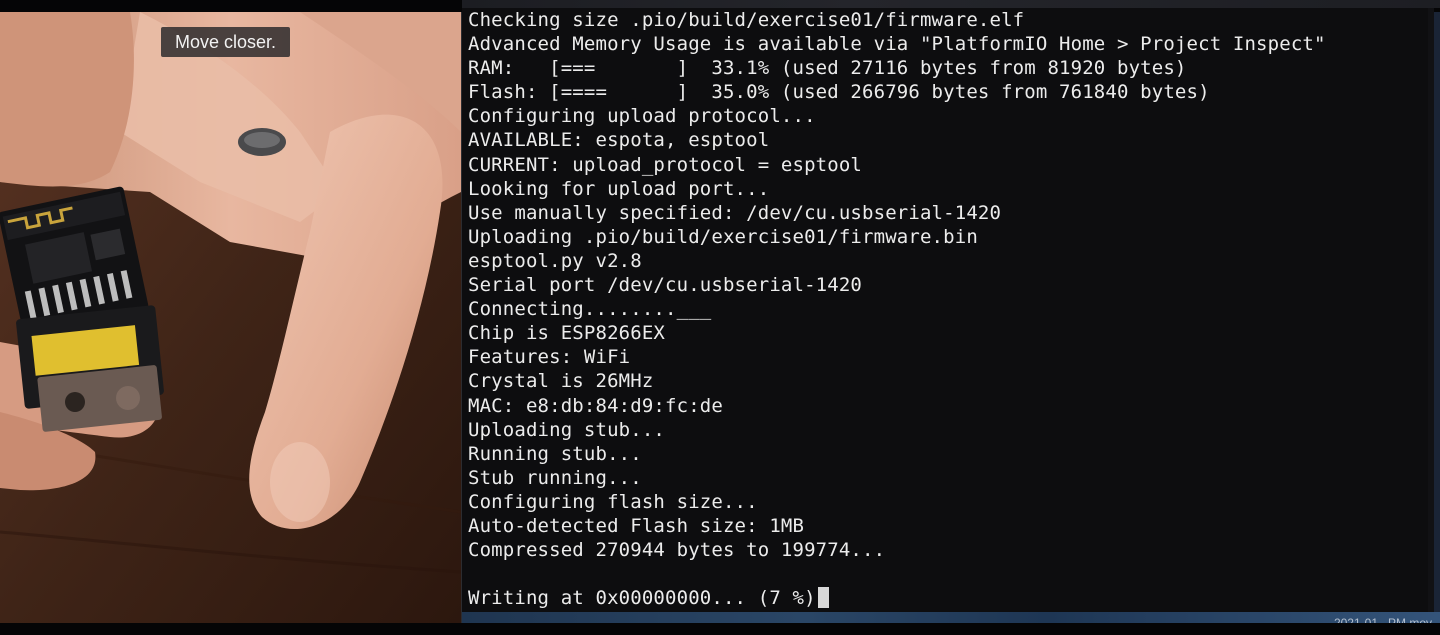  I want to click on terminal-line: Connecting........___, so click(590, 309).